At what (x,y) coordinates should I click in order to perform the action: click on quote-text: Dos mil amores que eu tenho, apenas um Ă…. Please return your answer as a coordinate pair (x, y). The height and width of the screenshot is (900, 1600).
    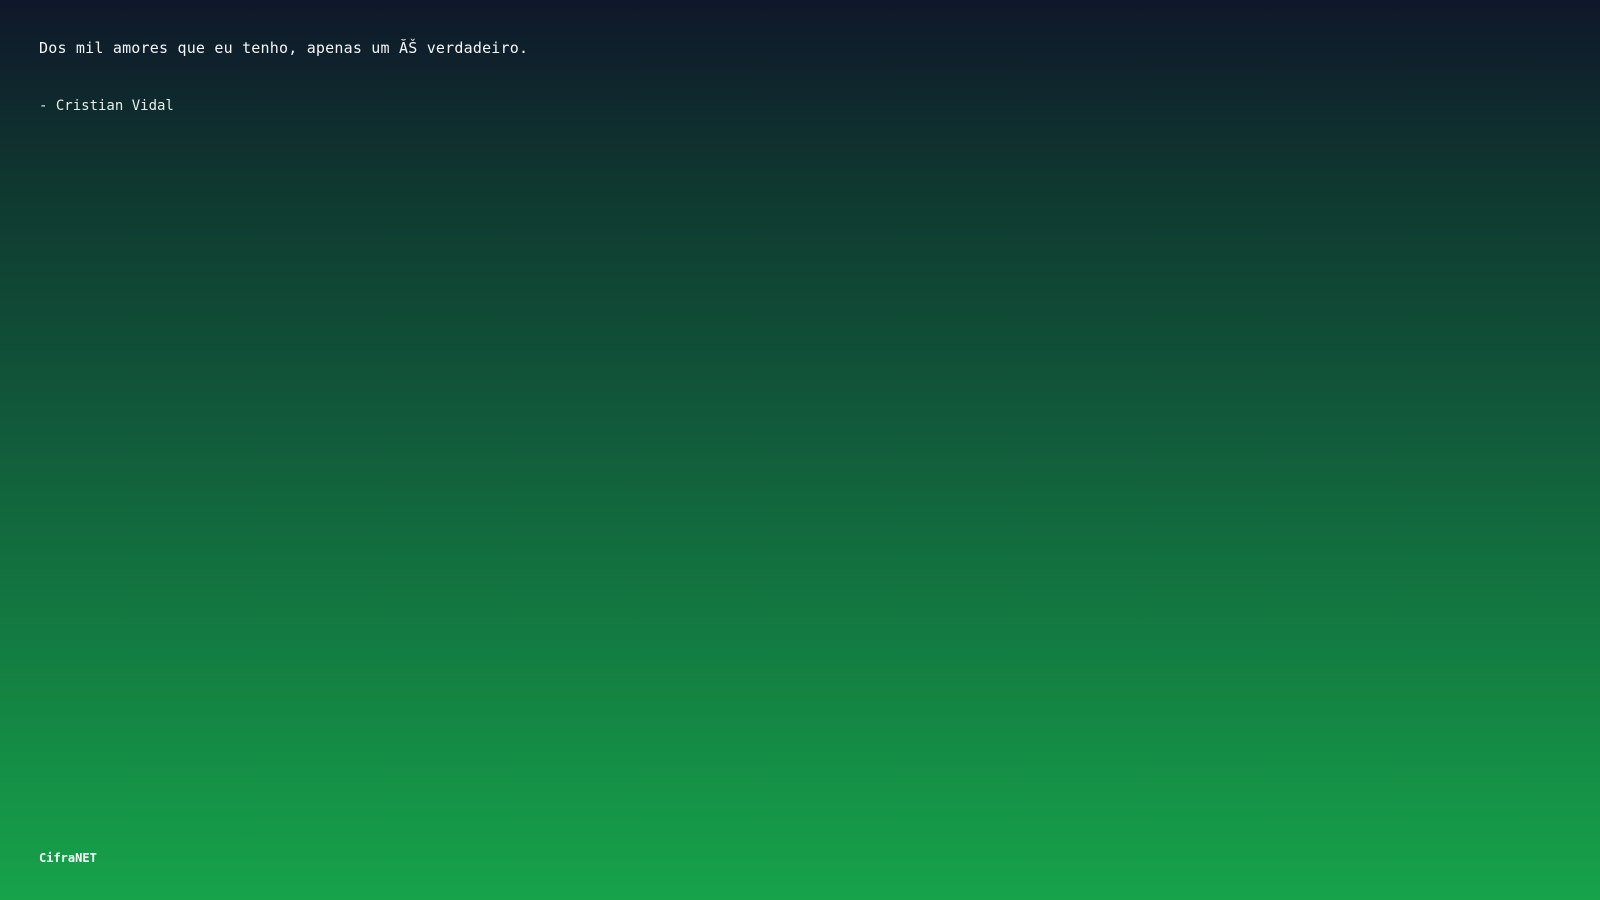
    Looking at the image, I should click on (284, 48).